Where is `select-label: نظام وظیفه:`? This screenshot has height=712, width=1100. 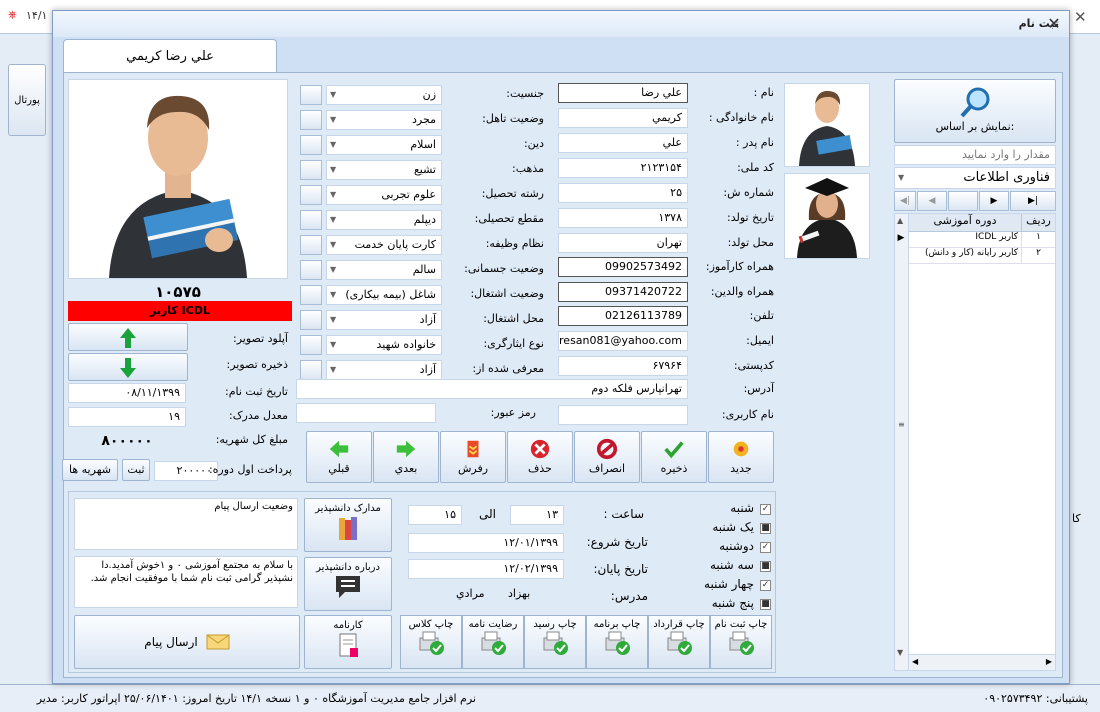
select-label: نظام وظیفه: is located at coordinates (514, 243).